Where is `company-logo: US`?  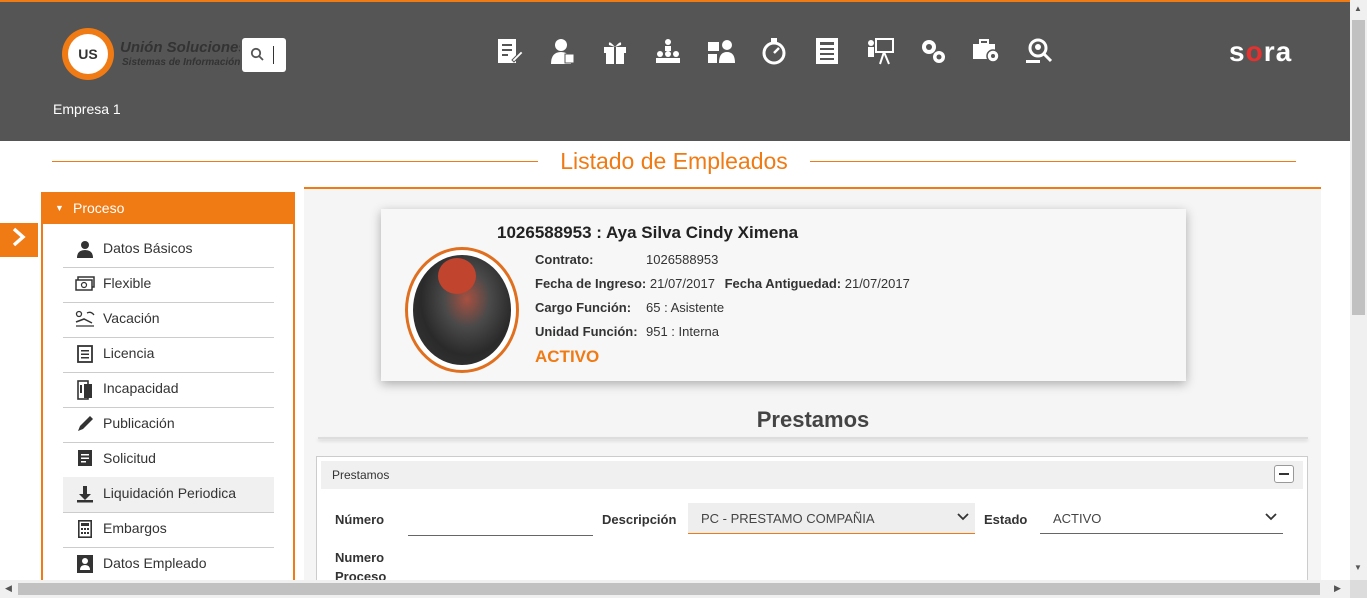
company-logo: US is located at coordinates (88, 54).